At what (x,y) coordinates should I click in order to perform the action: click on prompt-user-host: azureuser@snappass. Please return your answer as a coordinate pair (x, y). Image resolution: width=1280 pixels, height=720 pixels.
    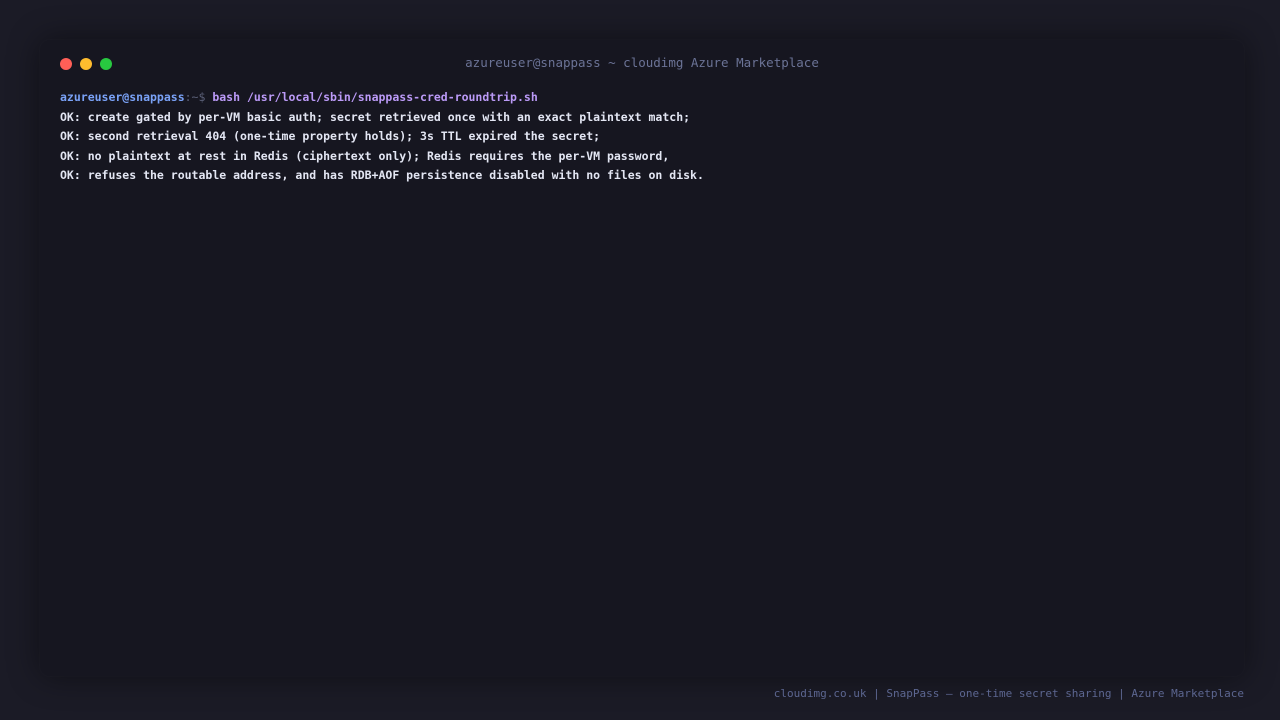
    Looking at the image, I should click on (122, 97).